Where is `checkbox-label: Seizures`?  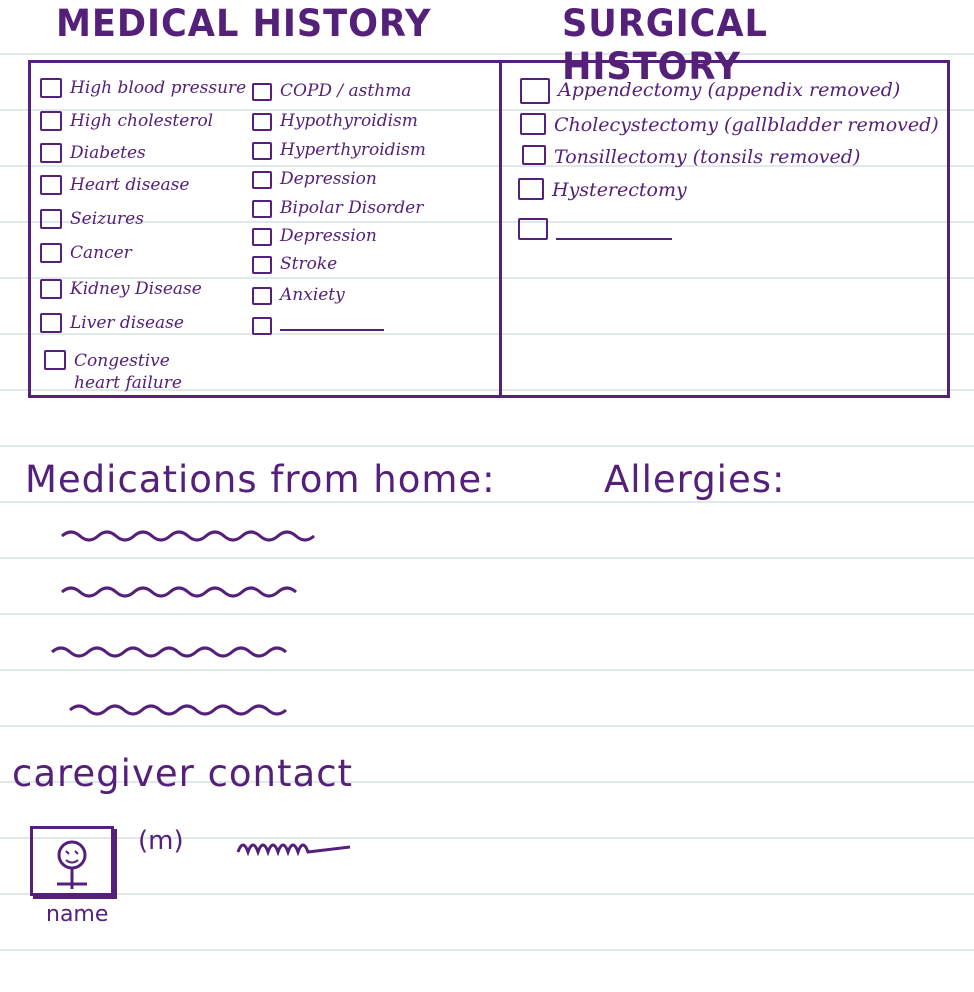
checkbox-label: Seizures is located at coordinates (107, 219).